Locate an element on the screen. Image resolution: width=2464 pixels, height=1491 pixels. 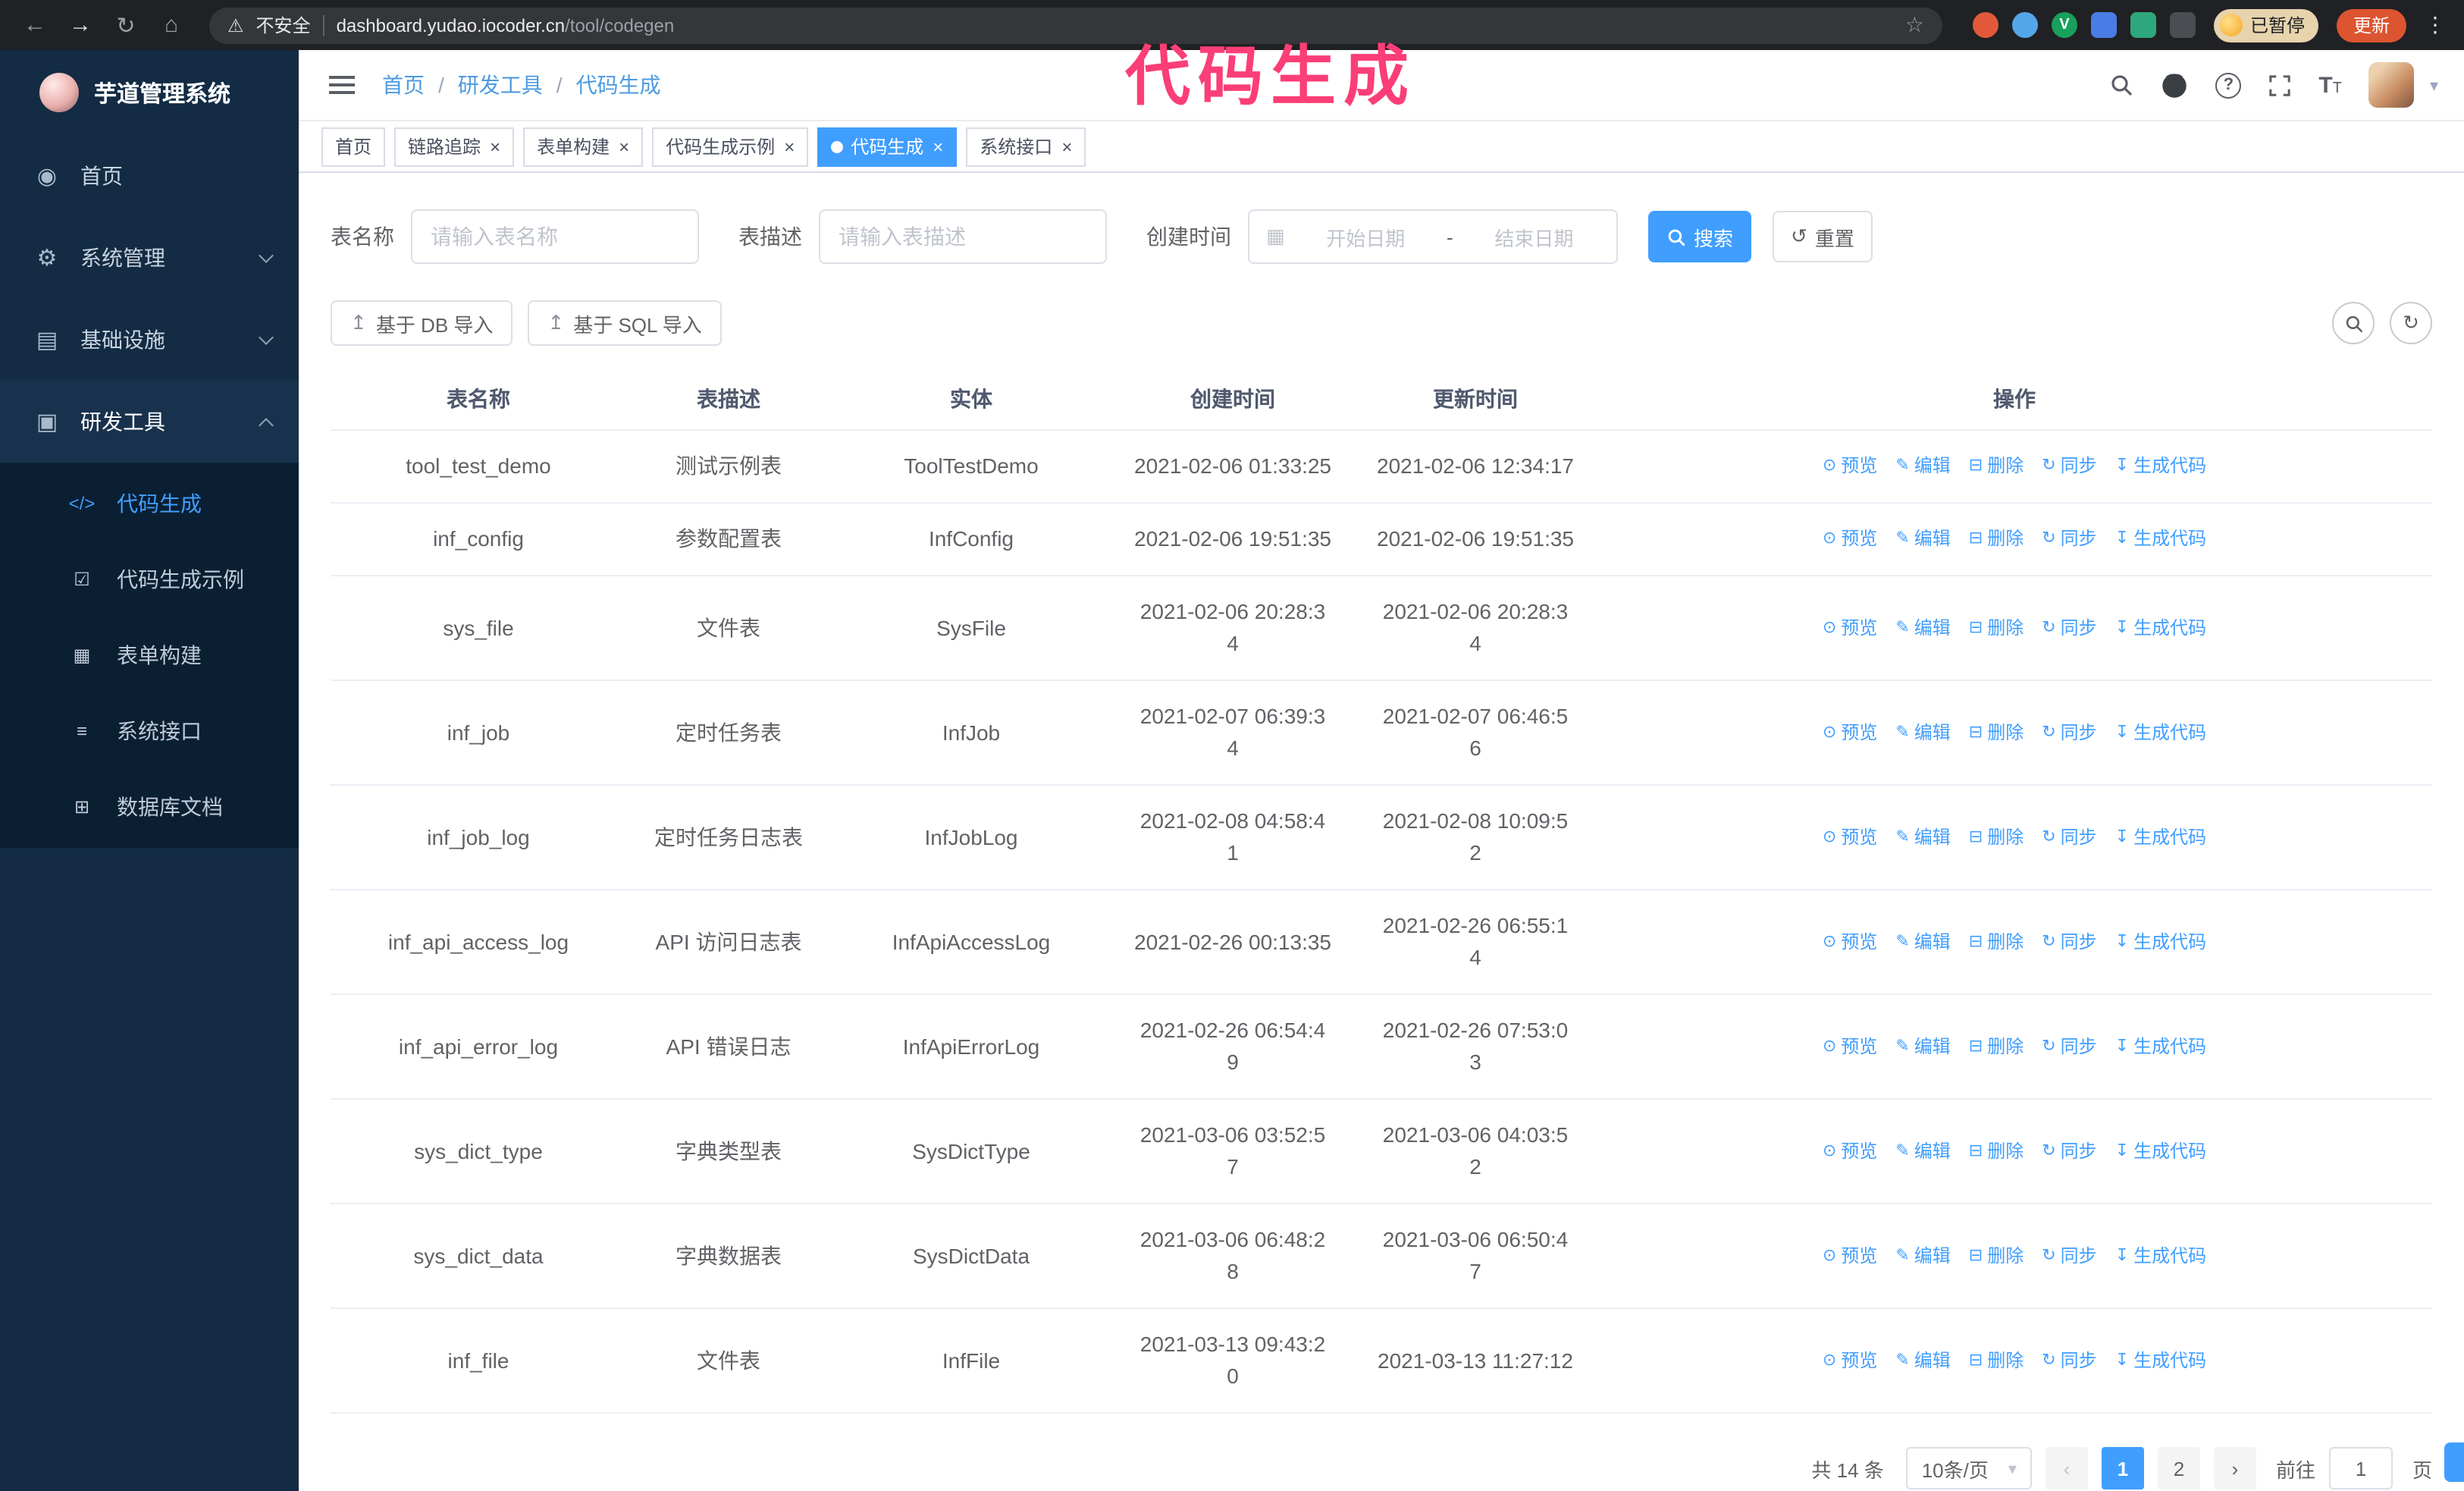
prev-page-button: ‹ is located at coordinates (2066, 1468).